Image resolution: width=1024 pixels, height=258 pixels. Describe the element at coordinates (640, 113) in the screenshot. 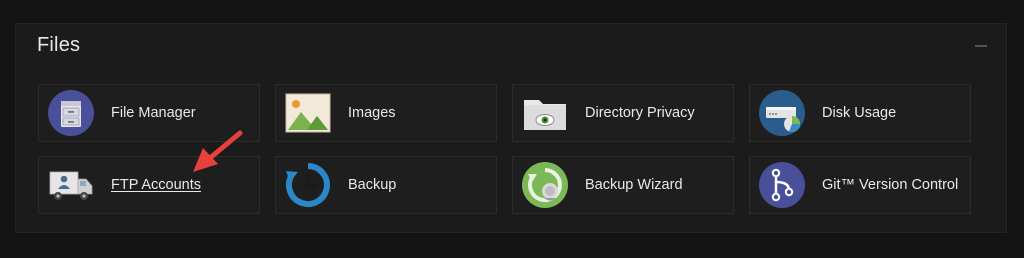

I see `tile-label: Directory Privacy` at that location.